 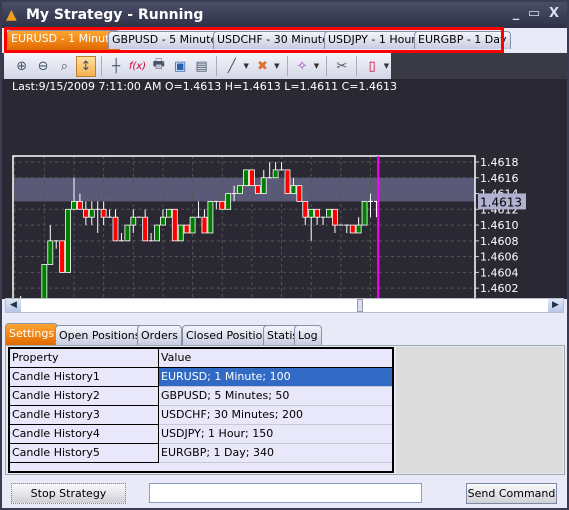 I want to click on property-cell: Candle History3, so click(x=84, y=415).